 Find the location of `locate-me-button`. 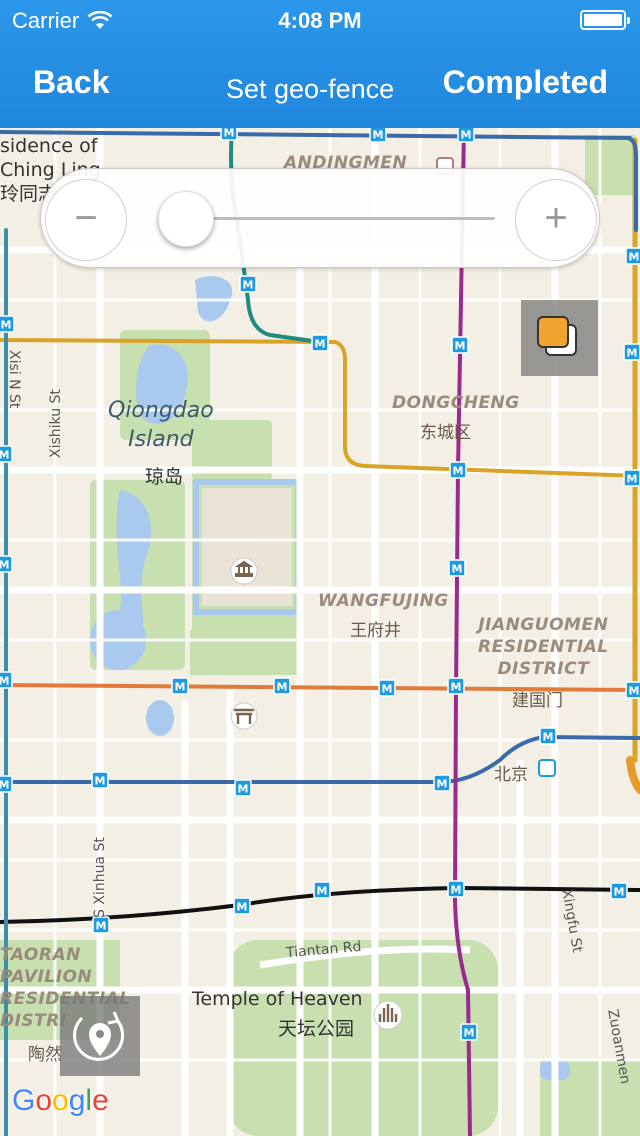

locate-me-button is located at coordinates (100, 1036).